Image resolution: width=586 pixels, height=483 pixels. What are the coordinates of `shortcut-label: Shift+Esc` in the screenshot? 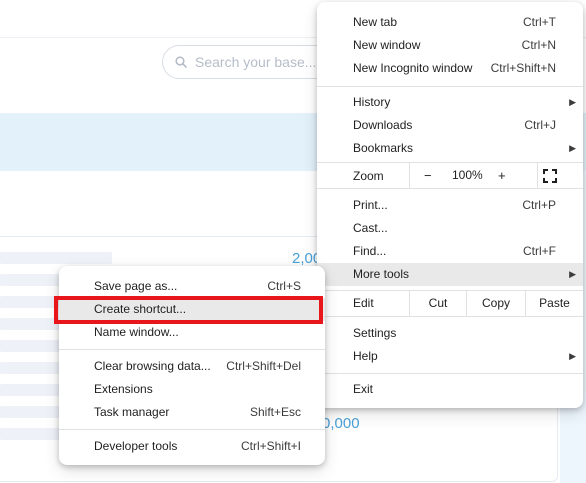 It's located at (275, 412).